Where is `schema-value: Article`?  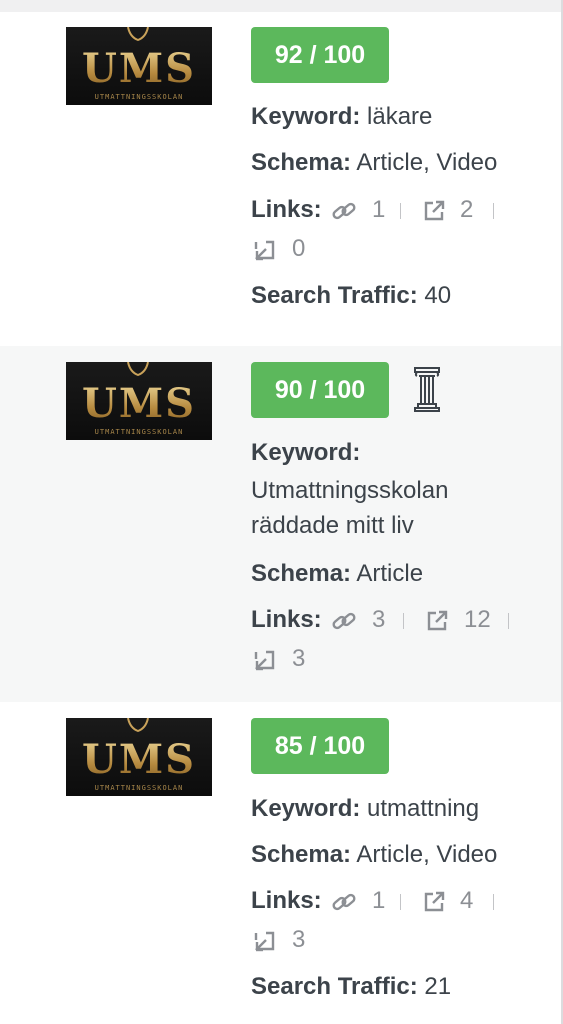
schema-value: Article is located at coordinates (390, 573).